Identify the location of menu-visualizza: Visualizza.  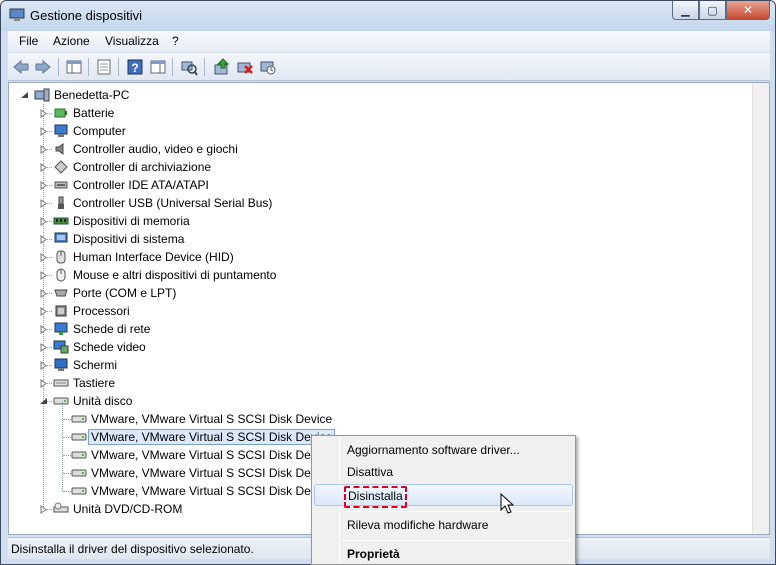
(132, 41).